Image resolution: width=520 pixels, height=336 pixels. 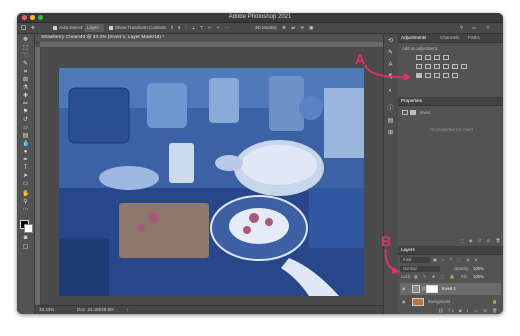 I want to click on opacity-value: 100%, so click(x=478, y=268).